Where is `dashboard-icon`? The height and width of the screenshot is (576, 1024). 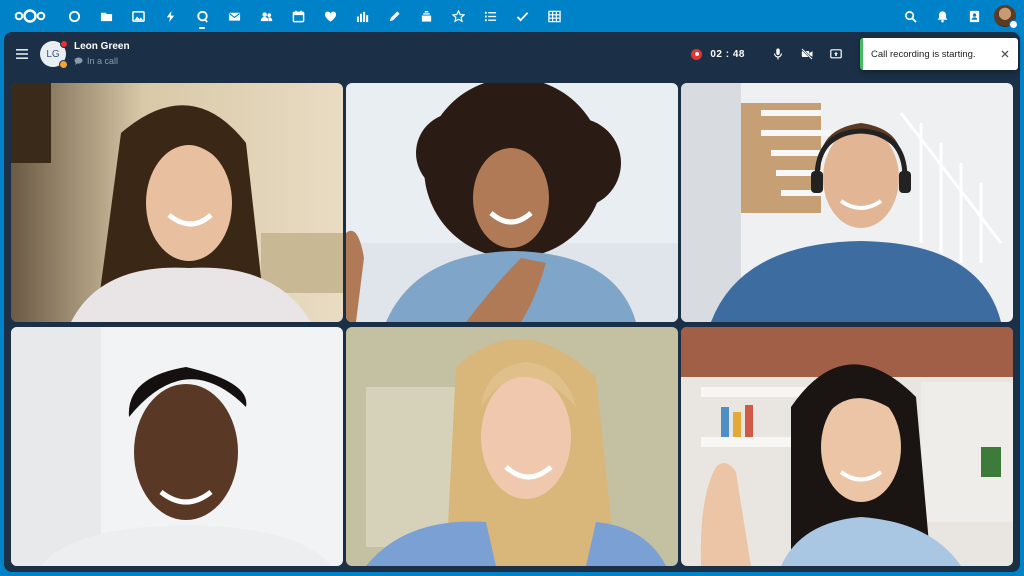 dashboard-icon is located at coordinates (74, 16).